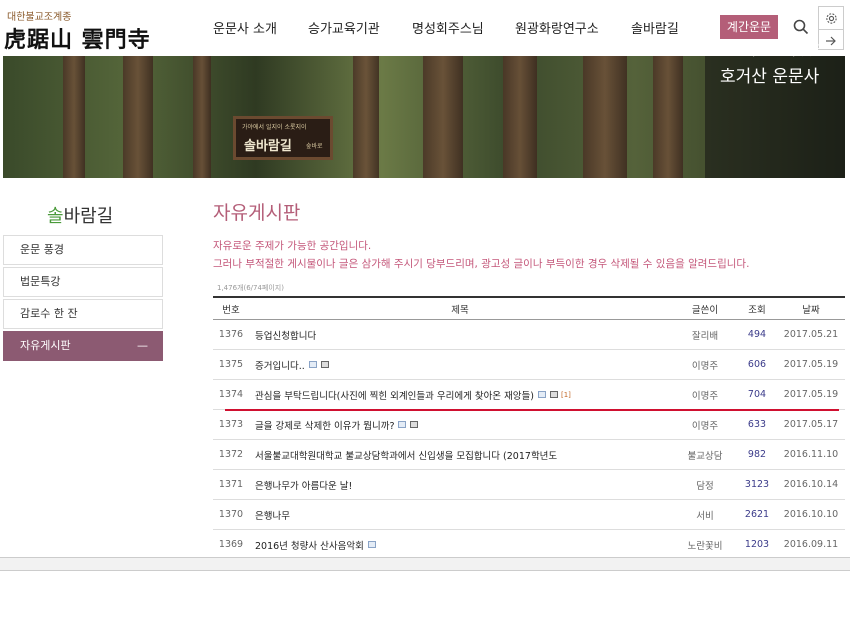  I want to click on header-views: 조회, so click(757, 310).